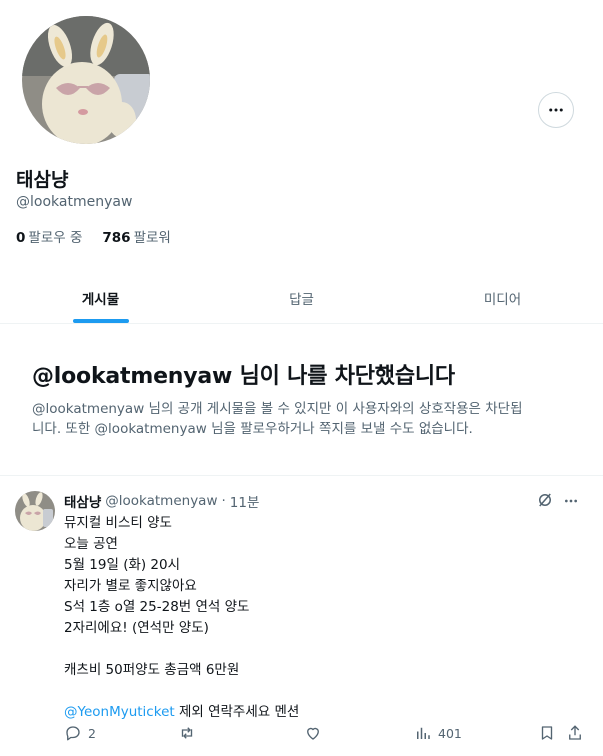 The image size is (603, 756). I want to click on following-count: 0, so click(21, 238).